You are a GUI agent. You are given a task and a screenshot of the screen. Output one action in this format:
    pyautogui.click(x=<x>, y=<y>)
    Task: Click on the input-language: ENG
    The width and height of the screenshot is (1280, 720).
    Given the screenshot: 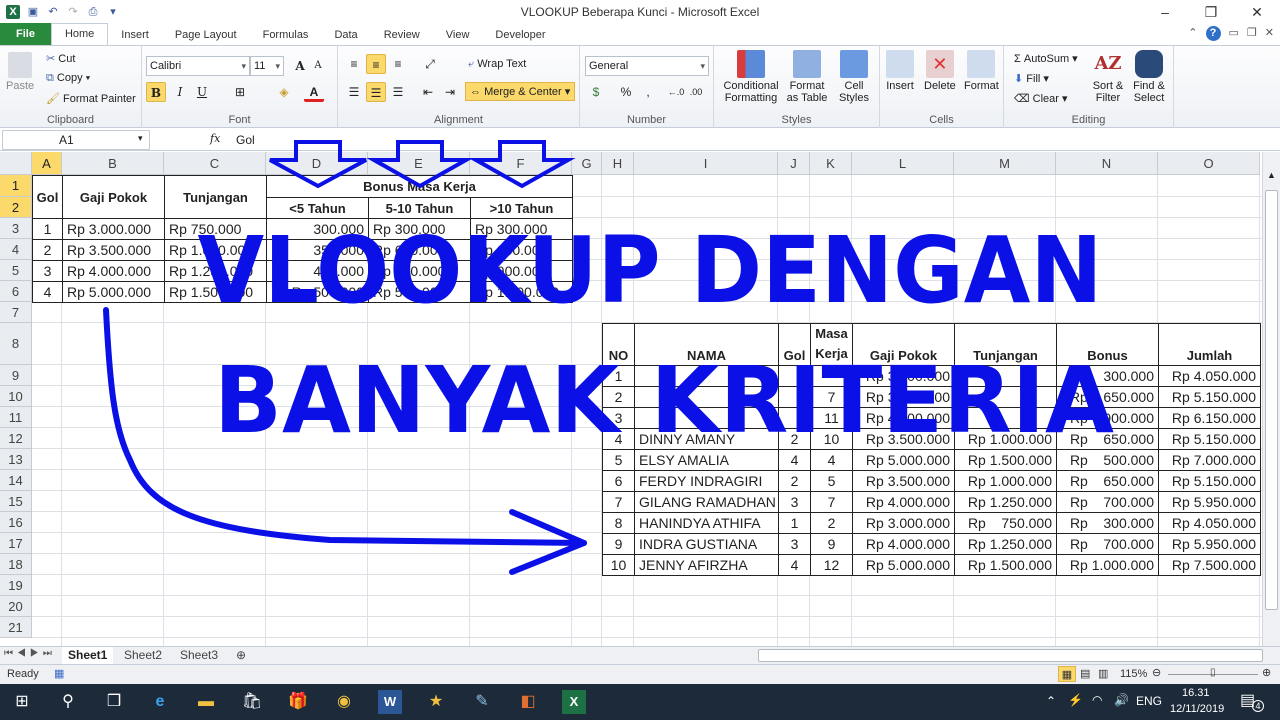 What is the action you would take?
    pyautogui.click(x=1149, y=701)
    